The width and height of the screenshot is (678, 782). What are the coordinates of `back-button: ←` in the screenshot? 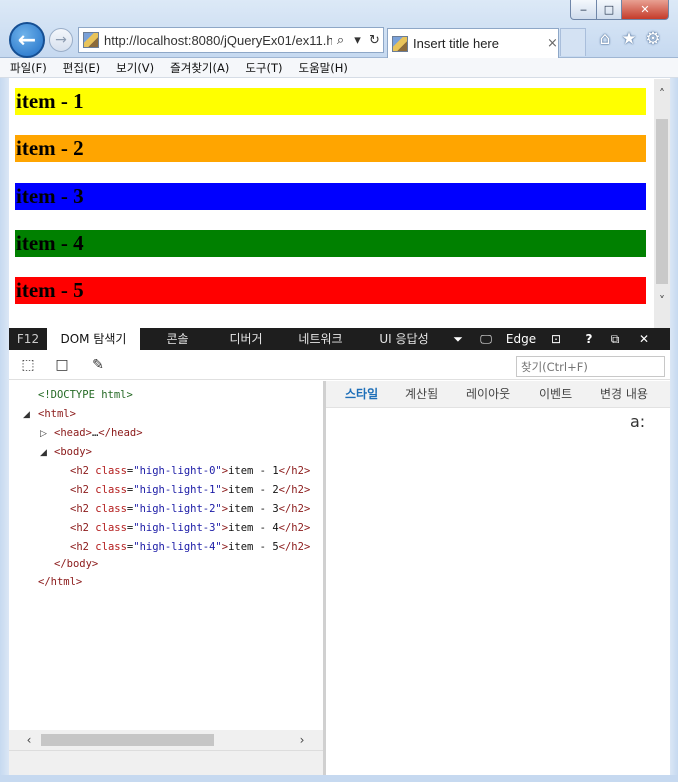 It's located at (27, 40).